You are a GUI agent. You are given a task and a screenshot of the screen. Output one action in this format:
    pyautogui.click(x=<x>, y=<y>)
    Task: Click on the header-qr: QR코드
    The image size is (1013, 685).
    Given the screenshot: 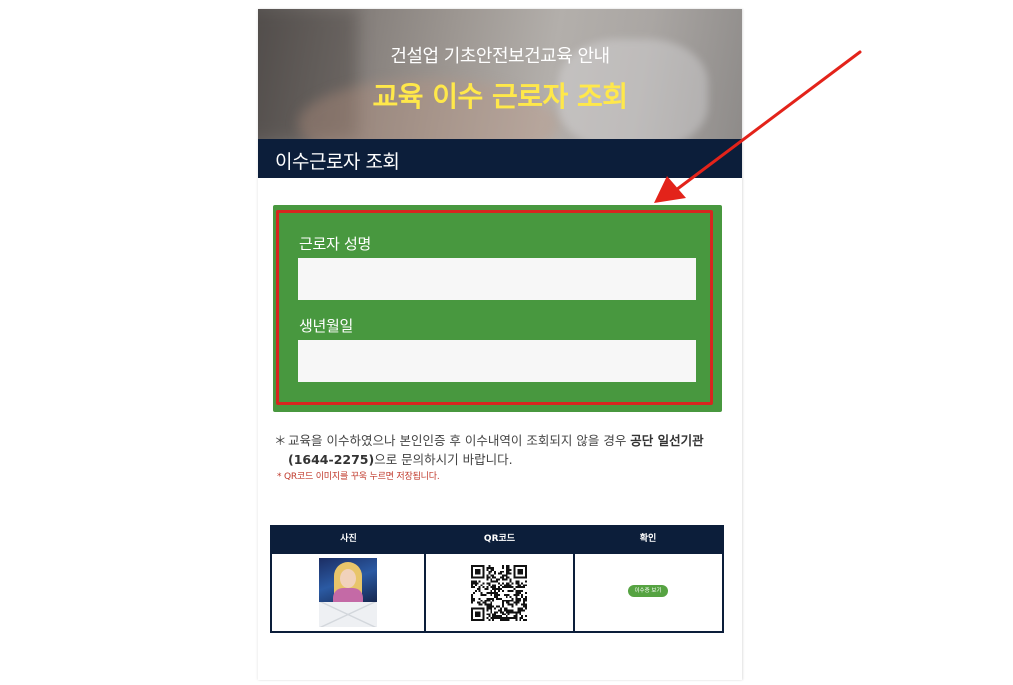 What is the action you would take?
    pyautogui.click(x=499, y=539)
    